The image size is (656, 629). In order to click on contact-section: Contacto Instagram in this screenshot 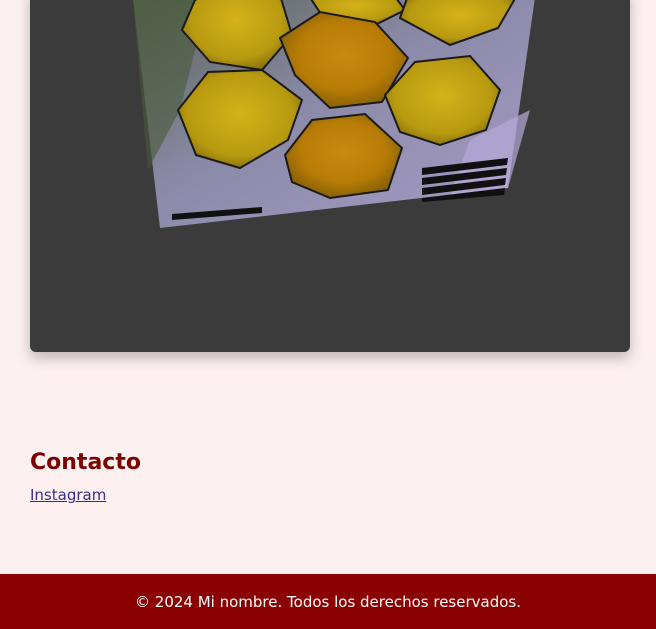, I will do `click(85, 477)`.